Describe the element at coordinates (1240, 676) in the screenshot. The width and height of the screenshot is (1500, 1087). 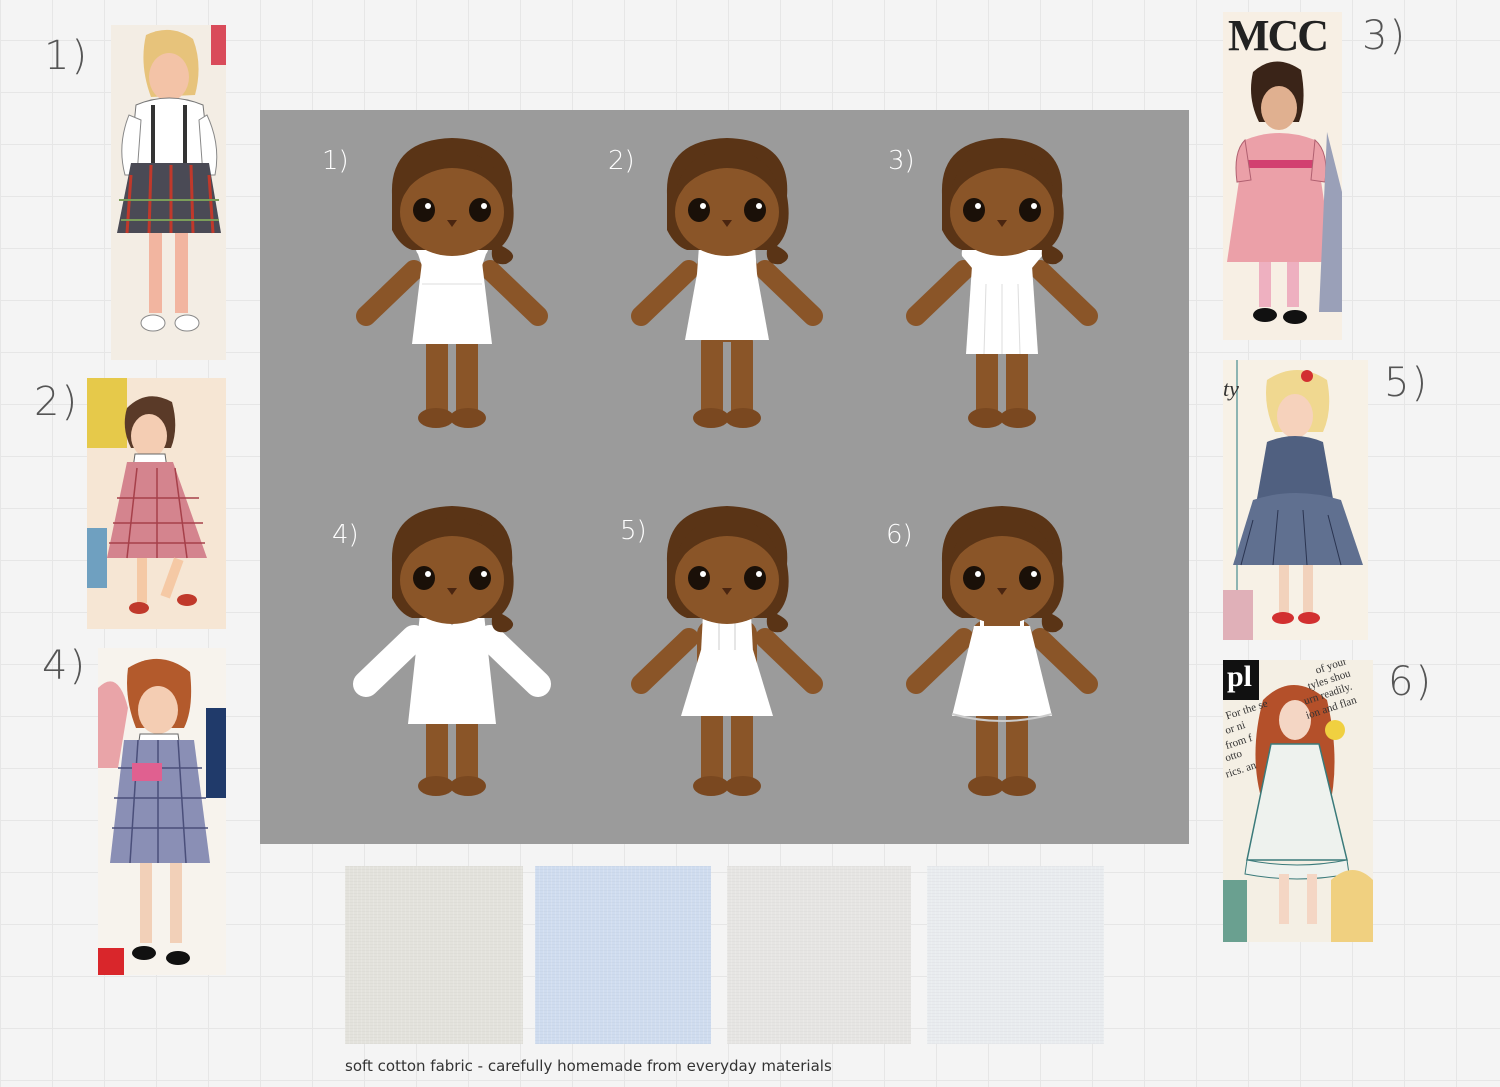
I see `pattern-brand-text-2: pl` at that location.